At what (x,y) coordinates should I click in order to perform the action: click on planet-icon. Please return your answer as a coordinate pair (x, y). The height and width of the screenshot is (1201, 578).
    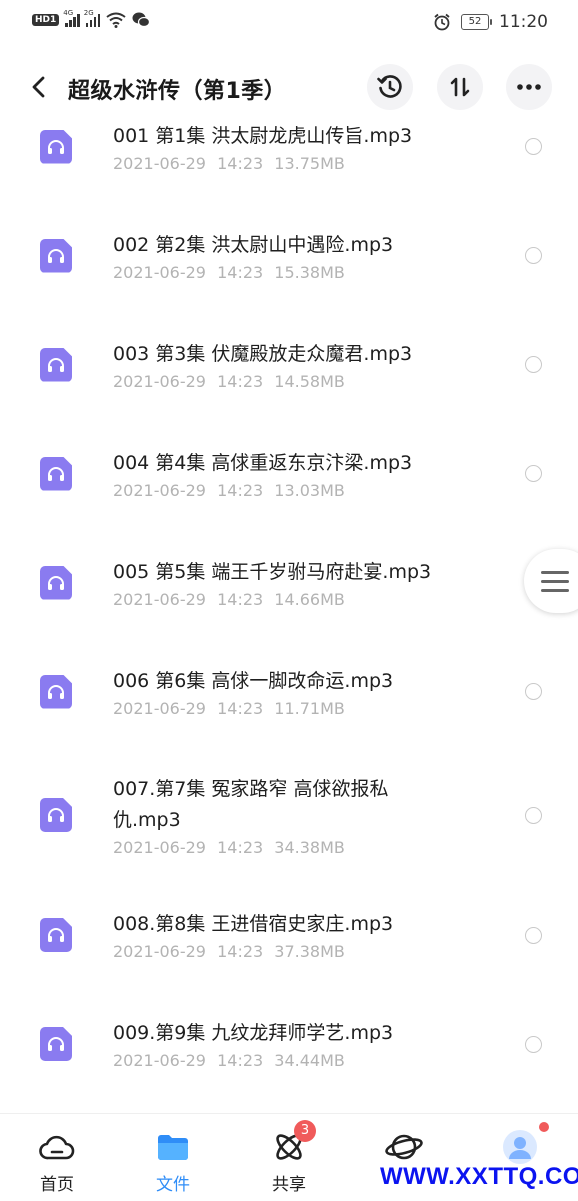
    Looking at the image, I should click on (404, 1147).